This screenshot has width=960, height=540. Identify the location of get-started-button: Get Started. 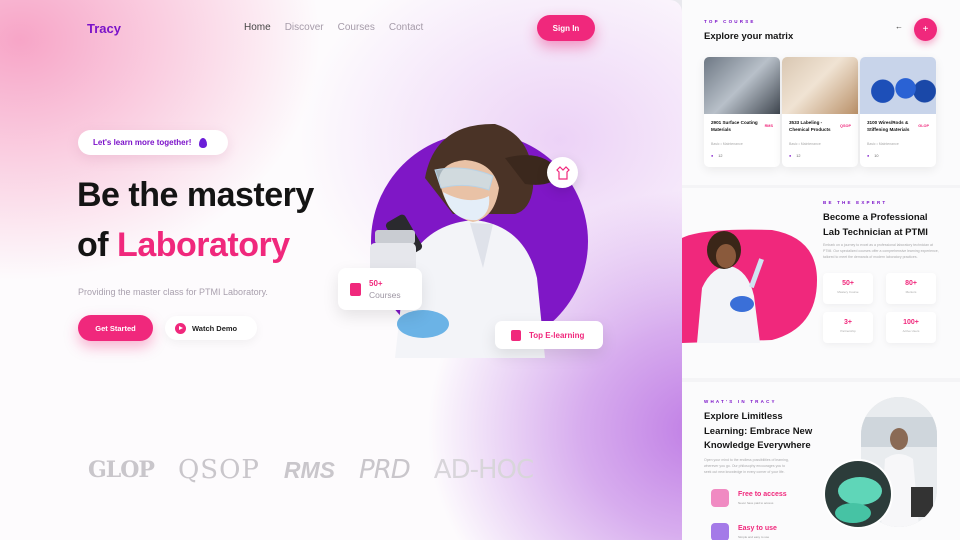
(115, 328).